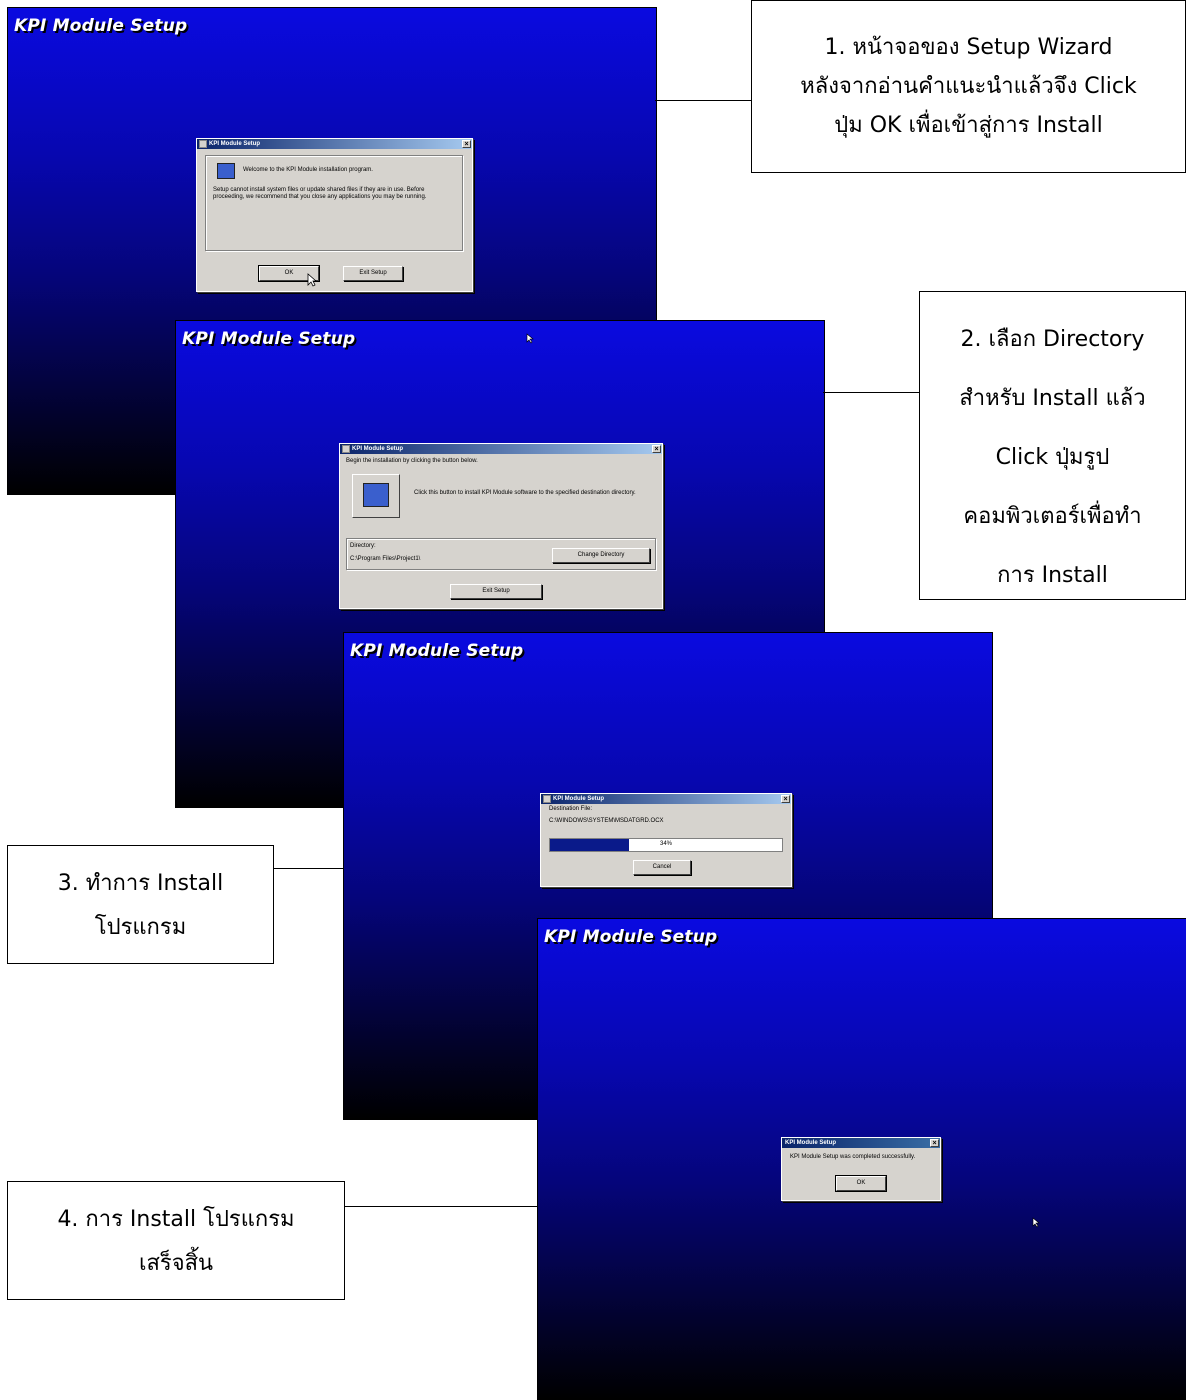 This screenshot has height=1400, width=1186. I want to click on callout-1-leader, so click(703, 100).